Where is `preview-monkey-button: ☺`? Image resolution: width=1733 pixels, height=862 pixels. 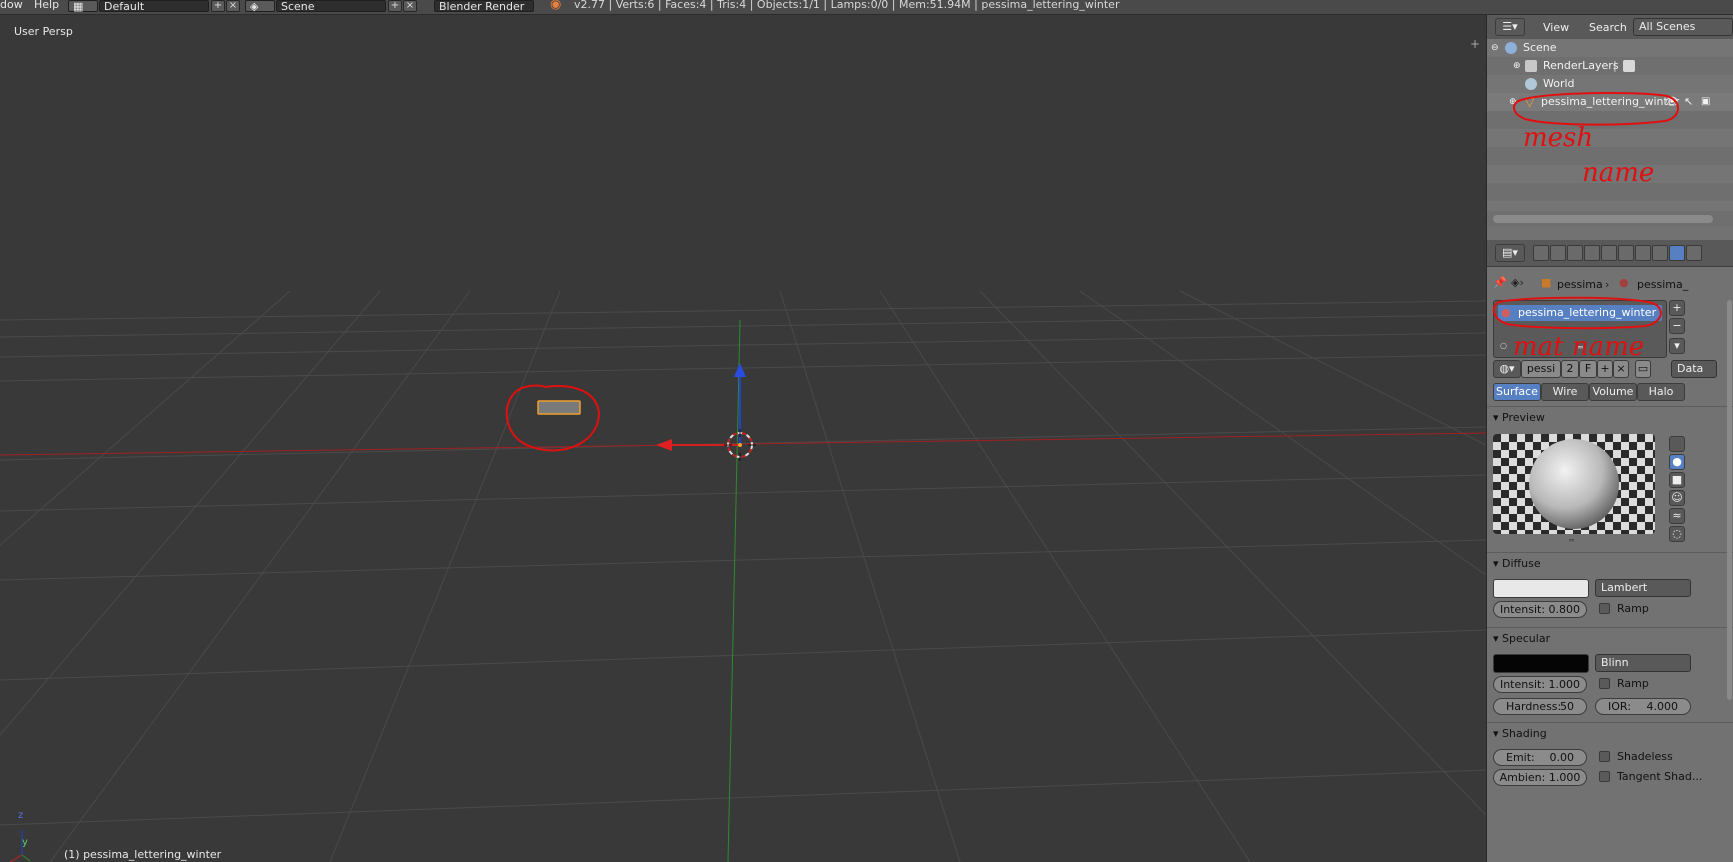 preview-monkey-button: ☺ is located at coordinates (1677, 498).